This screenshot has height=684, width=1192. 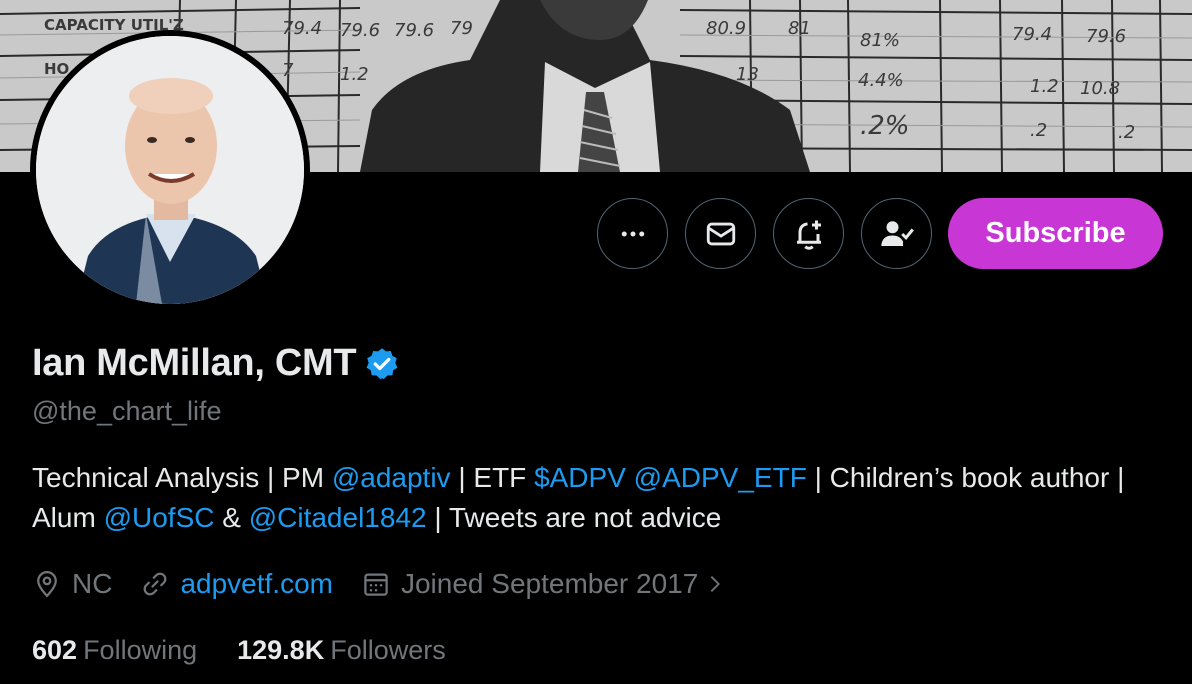 I want to click on svg-text: 79, so click(x=461, y=28).